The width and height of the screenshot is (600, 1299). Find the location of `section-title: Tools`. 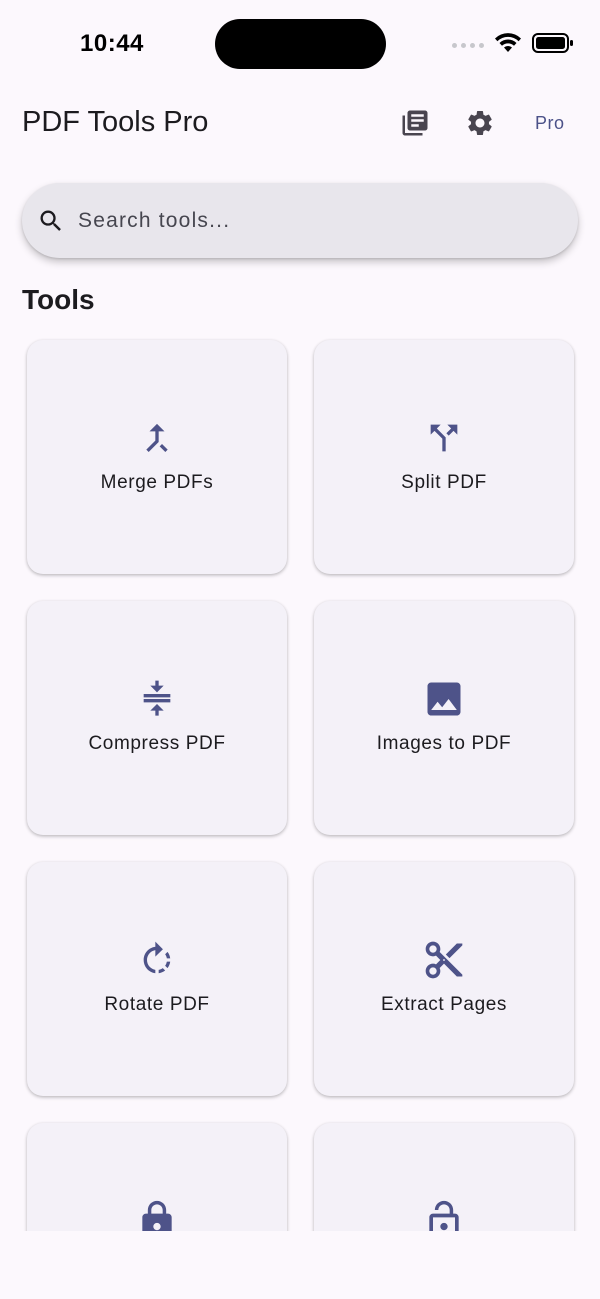

section-title: Tools is located at coordinates (58, 299).